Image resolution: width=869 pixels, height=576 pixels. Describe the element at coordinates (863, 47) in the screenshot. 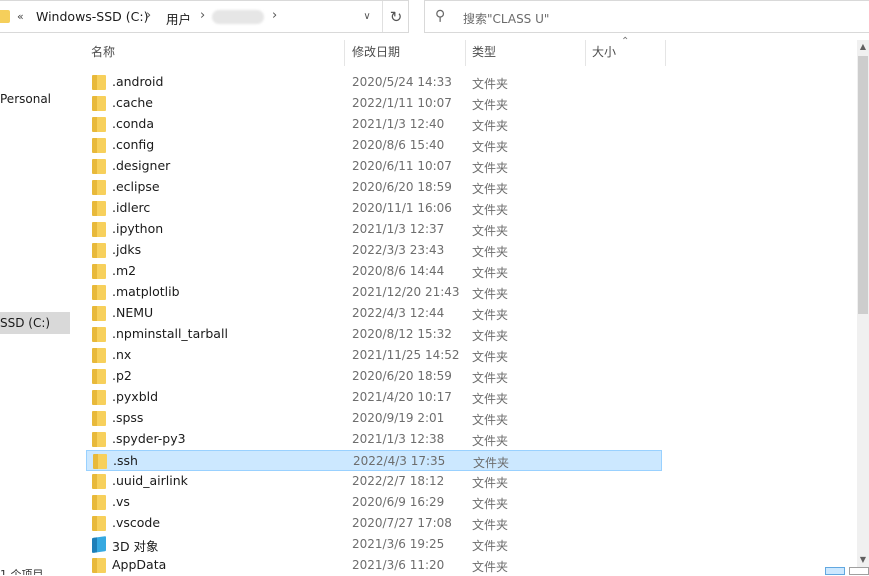

I see `scroll-up-icon: ▲` at that location.